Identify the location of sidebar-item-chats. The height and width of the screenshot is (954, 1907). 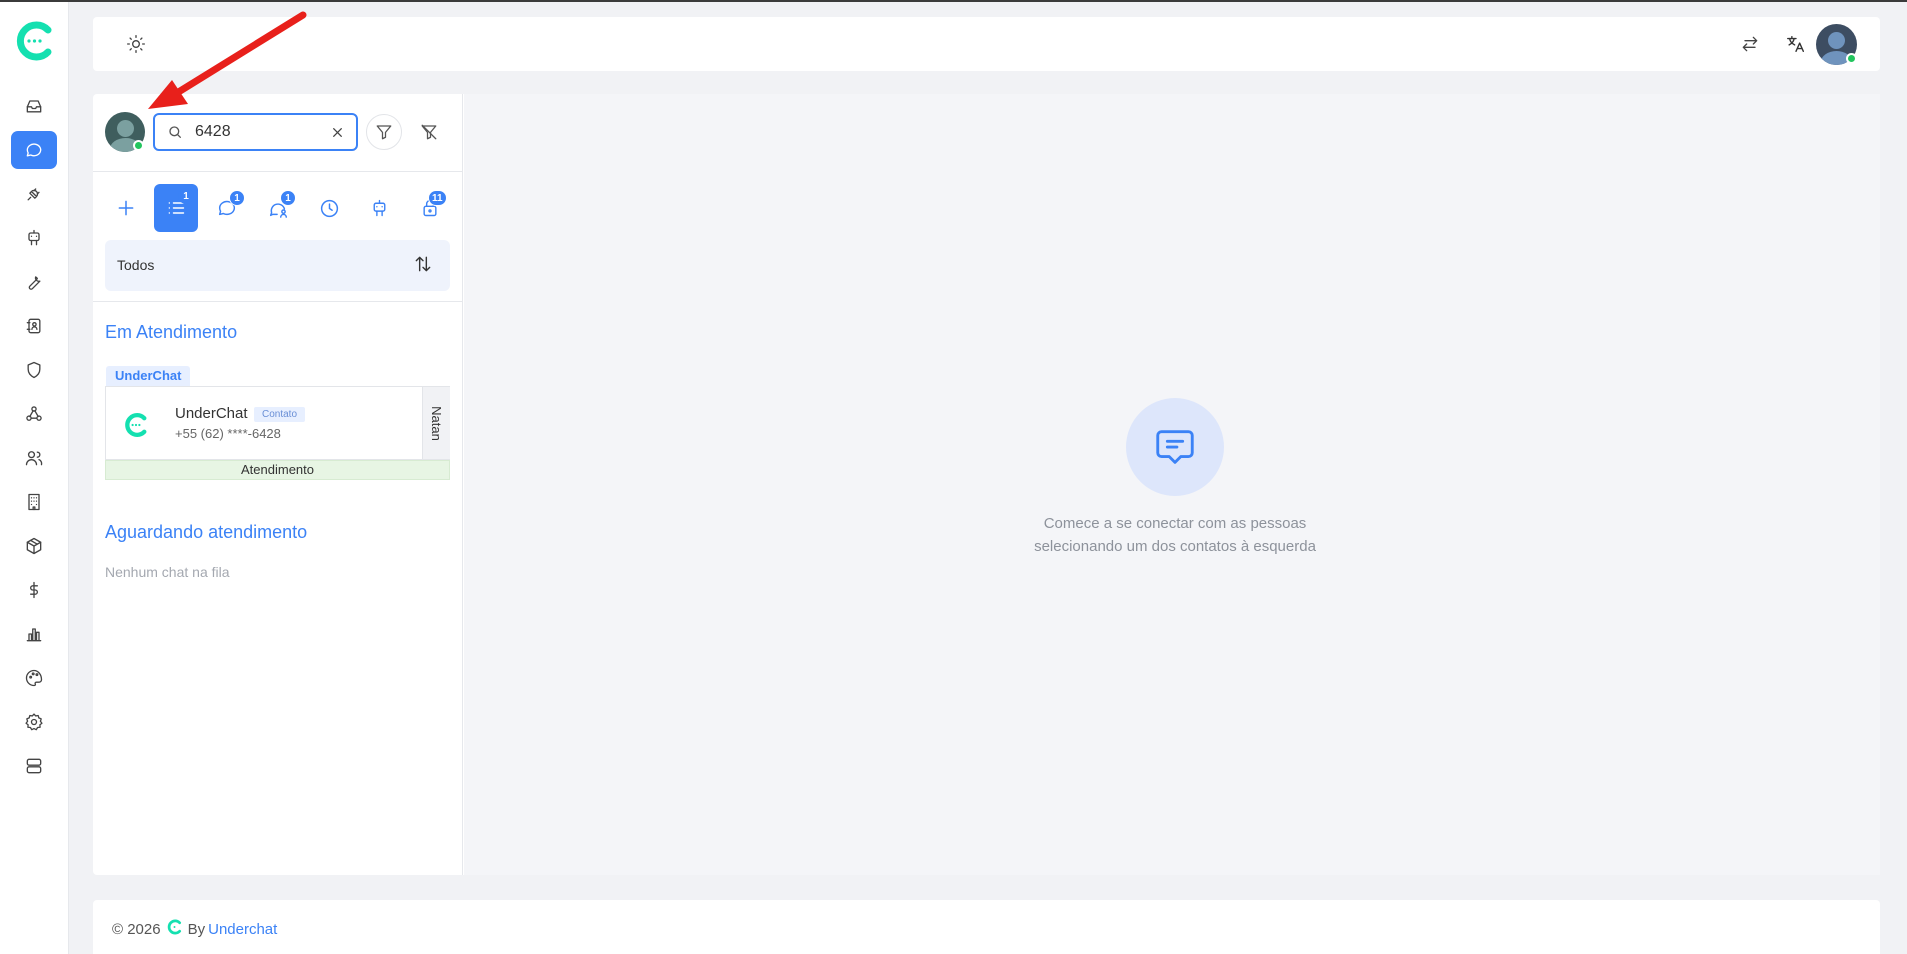
(34, 150).